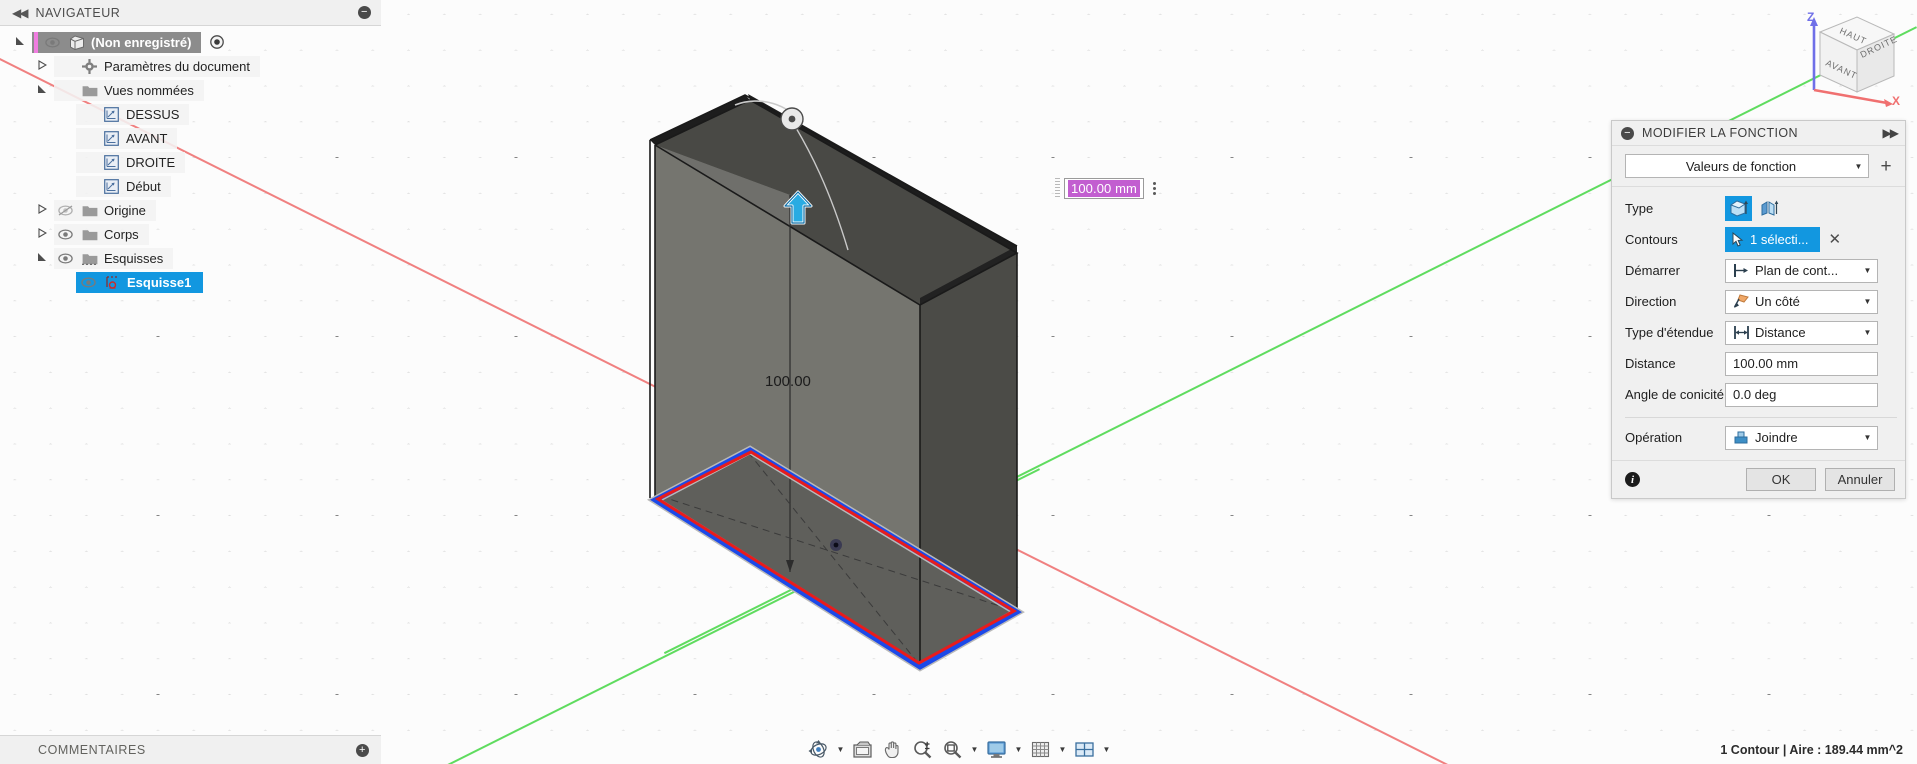  I want to click on tree-item-label: Paramètres du document, so click(177, 66).